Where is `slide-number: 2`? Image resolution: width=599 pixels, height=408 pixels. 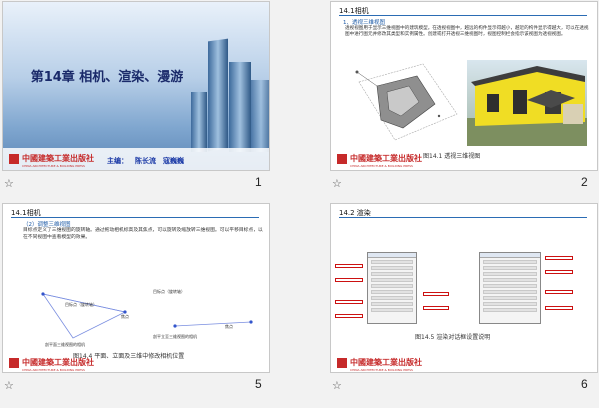
slide-number: 2 is located at coordinates (584, 182).